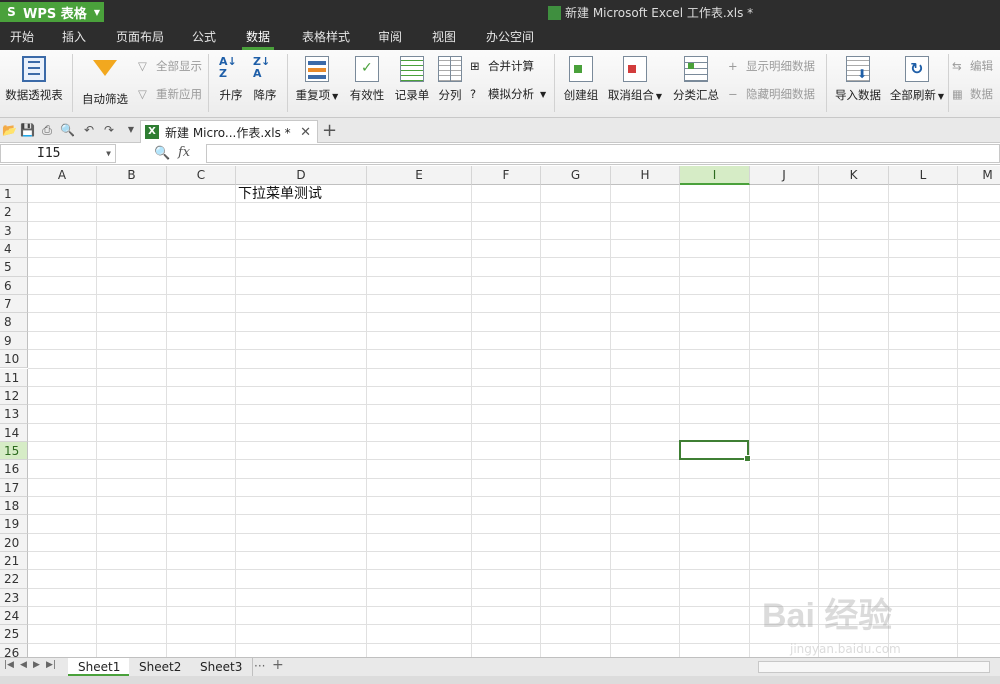 This screenshot has height=684, width=1000. Describe the element at coordinates (390, 37) in the screenshot. I see `menu-review: 审阅` at that location.